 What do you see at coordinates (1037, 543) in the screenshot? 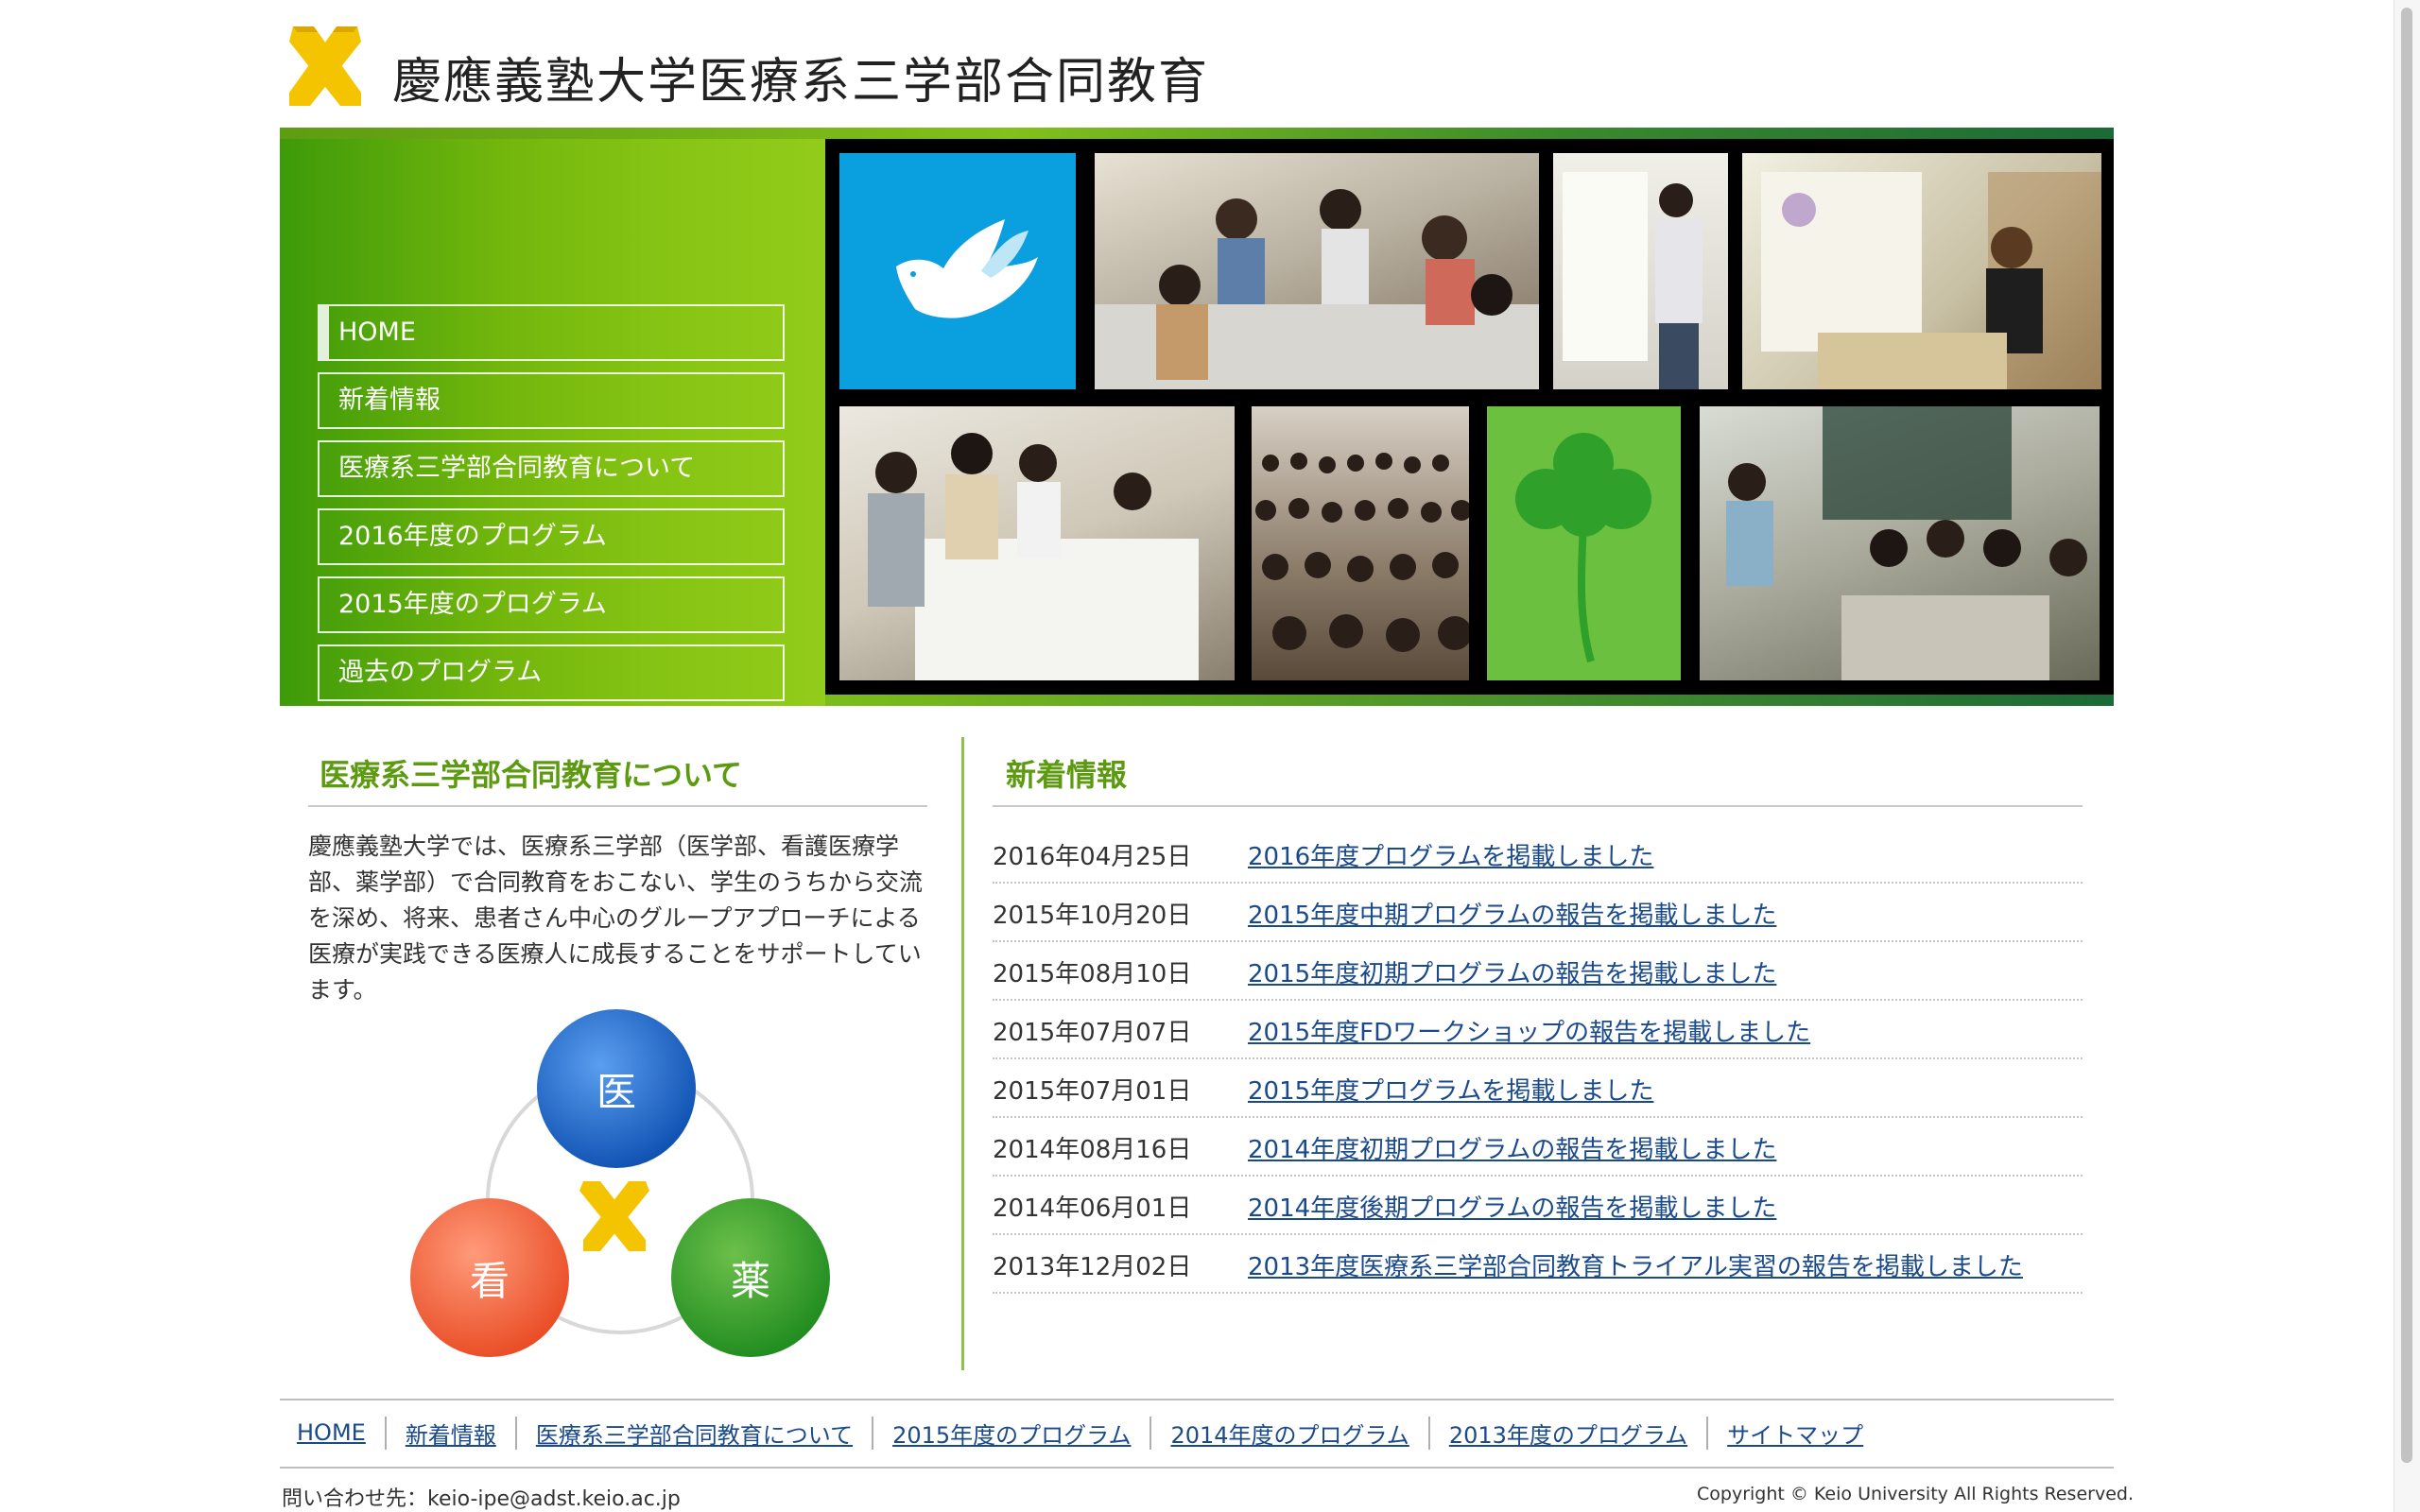
I see `photo-students-workshop` at bounding box center [1037, 543].